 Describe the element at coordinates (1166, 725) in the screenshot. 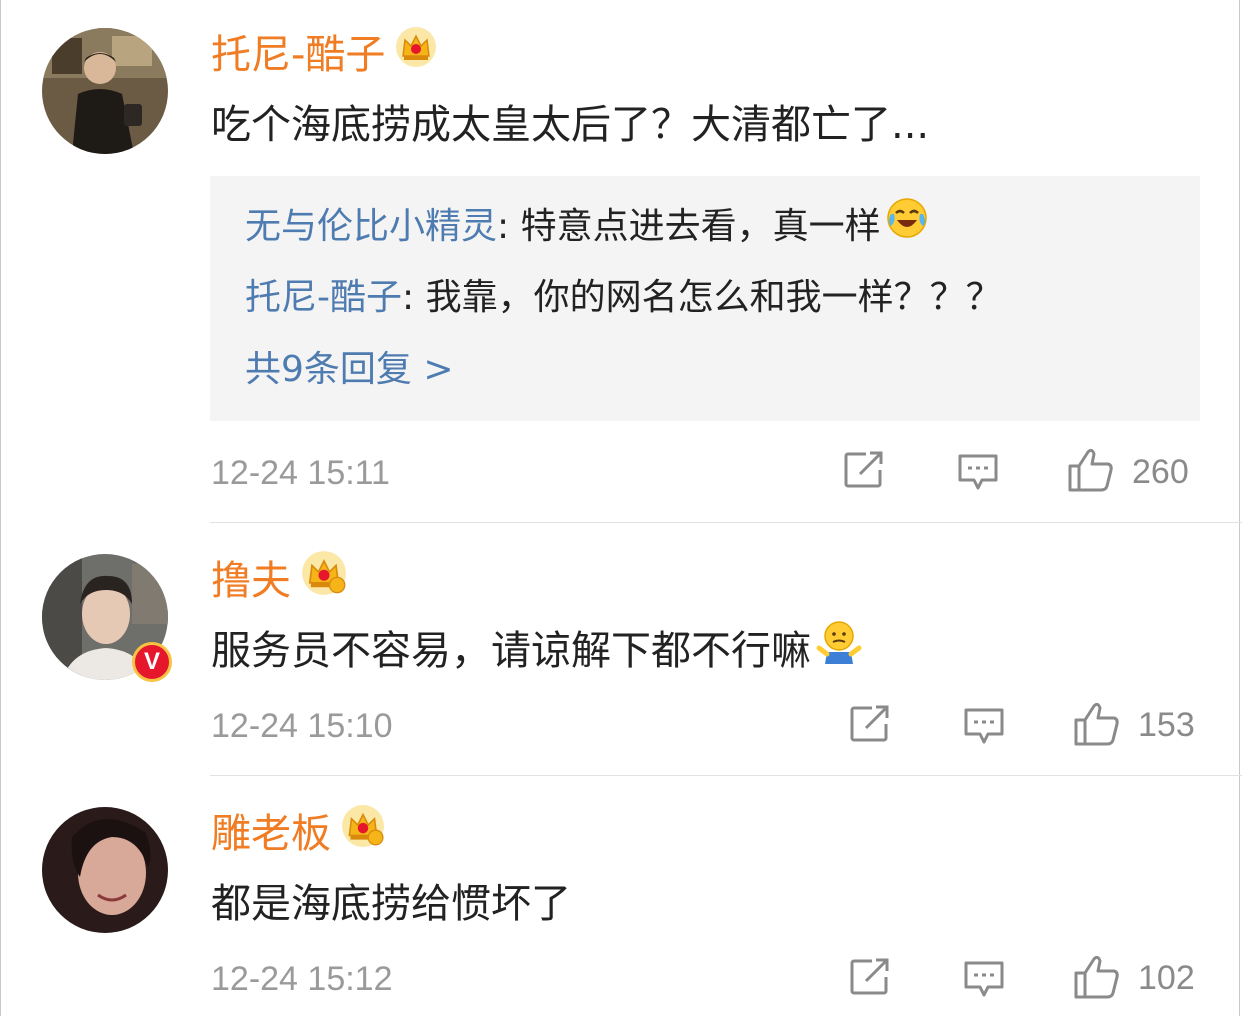

I see `like-count: 153` at that location.